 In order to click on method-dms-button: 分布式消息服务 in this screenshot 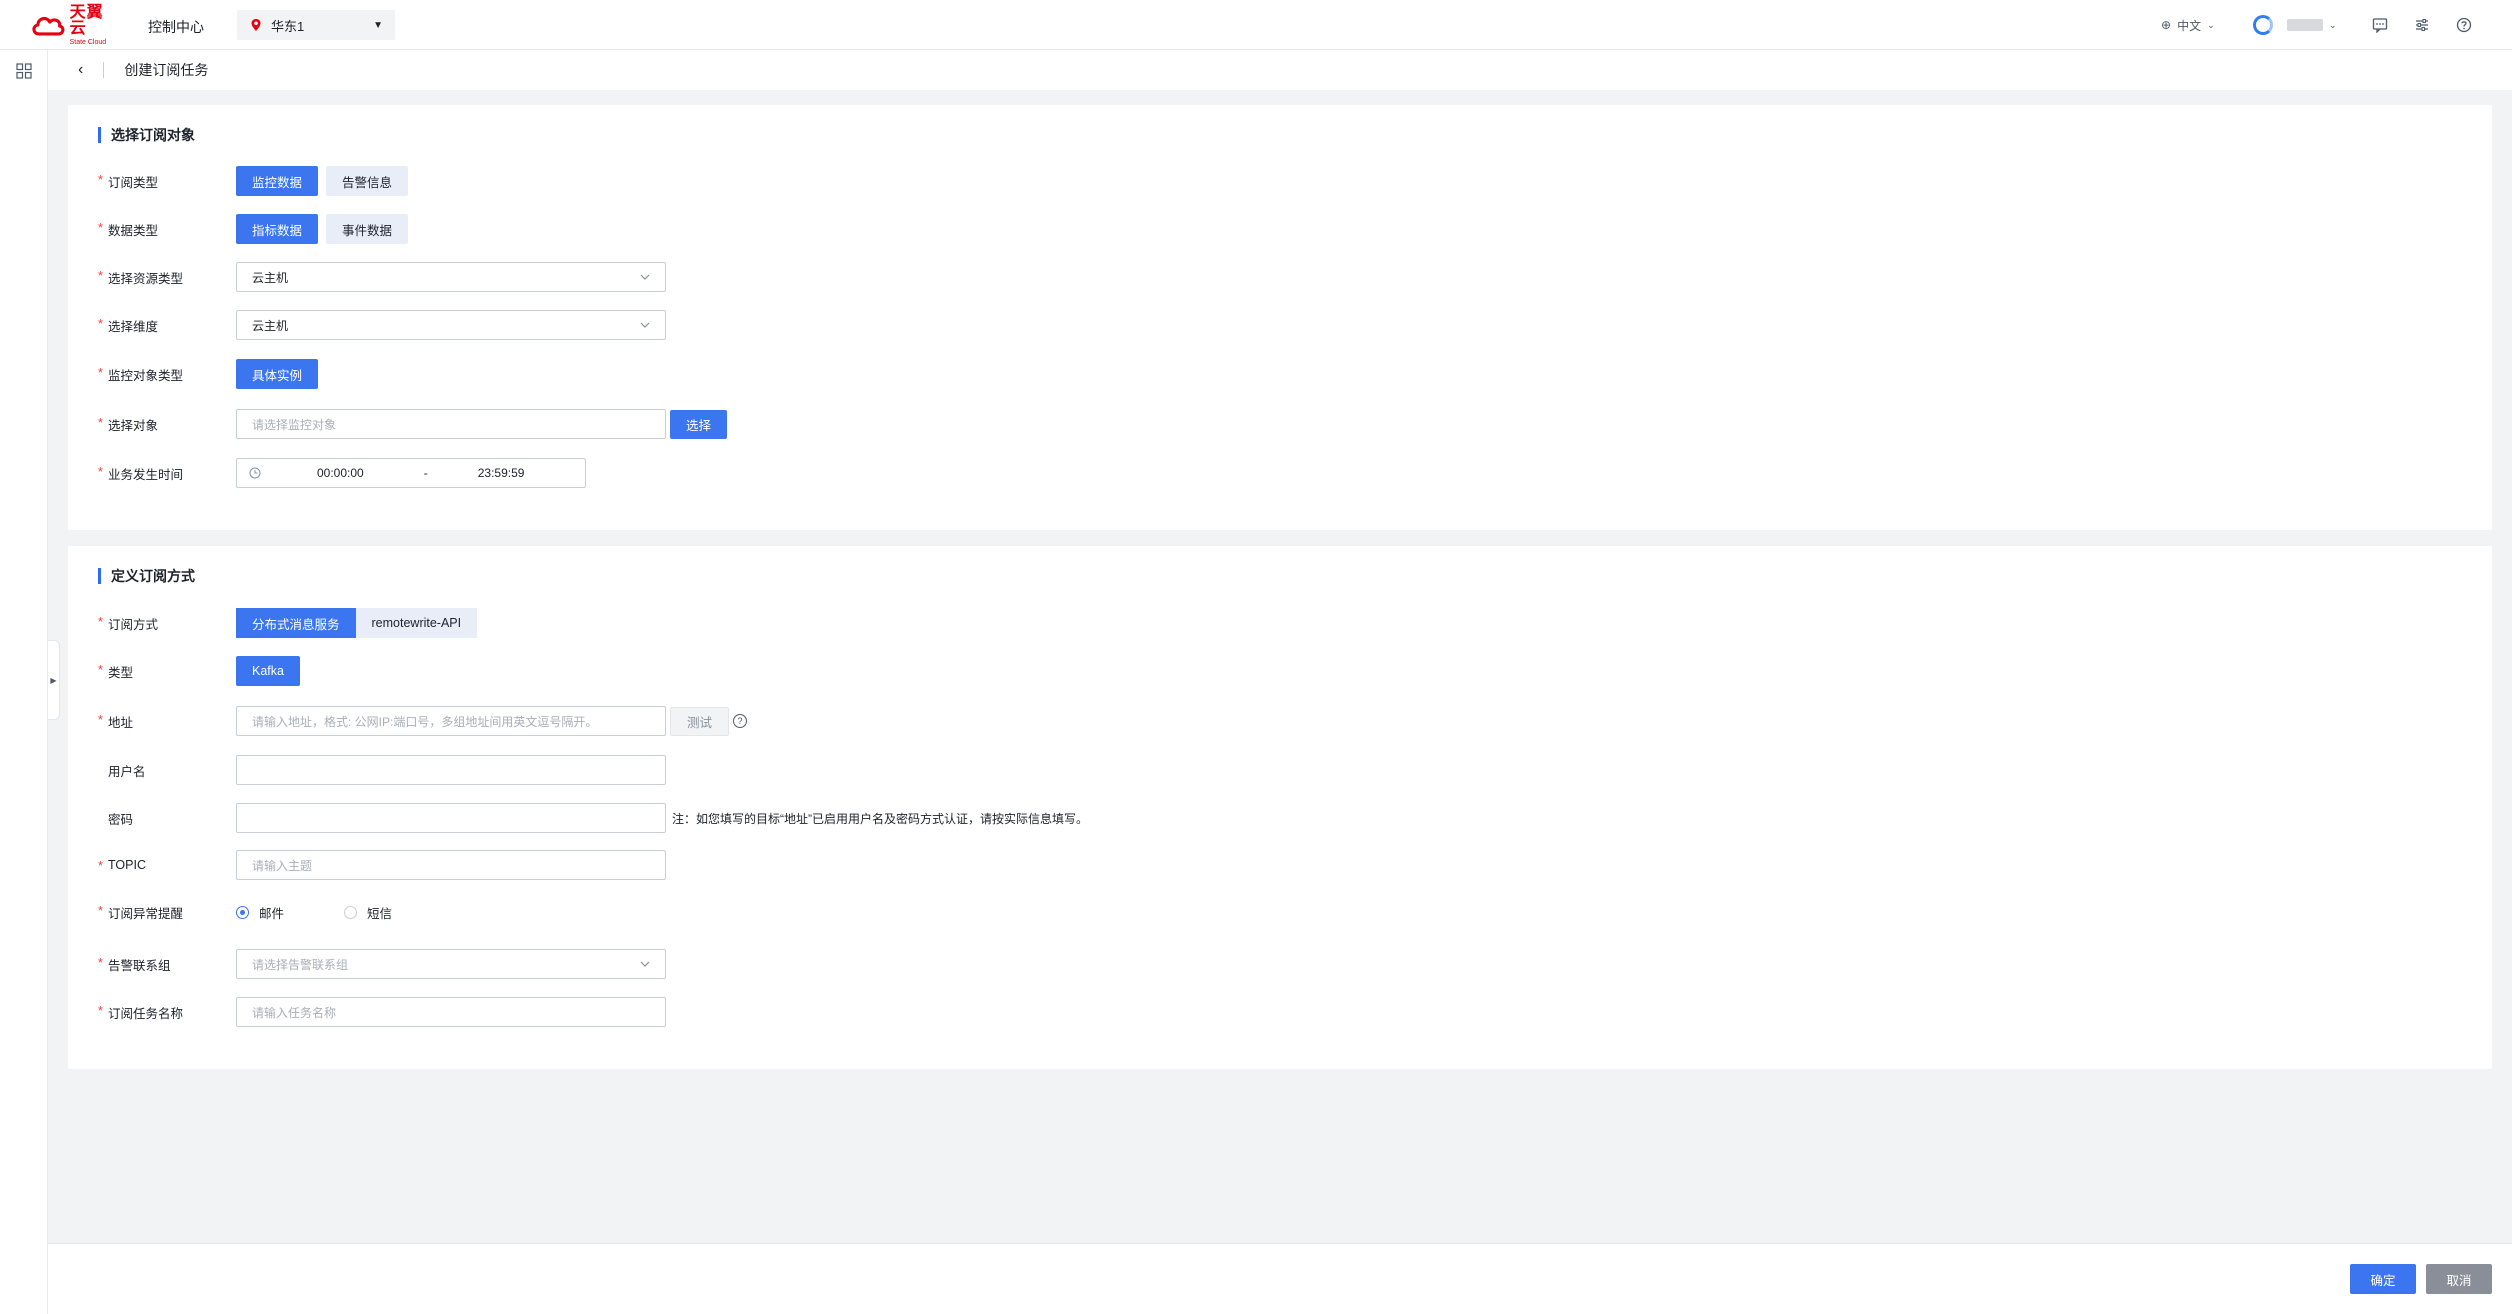, I will do `click(296, 623)`.